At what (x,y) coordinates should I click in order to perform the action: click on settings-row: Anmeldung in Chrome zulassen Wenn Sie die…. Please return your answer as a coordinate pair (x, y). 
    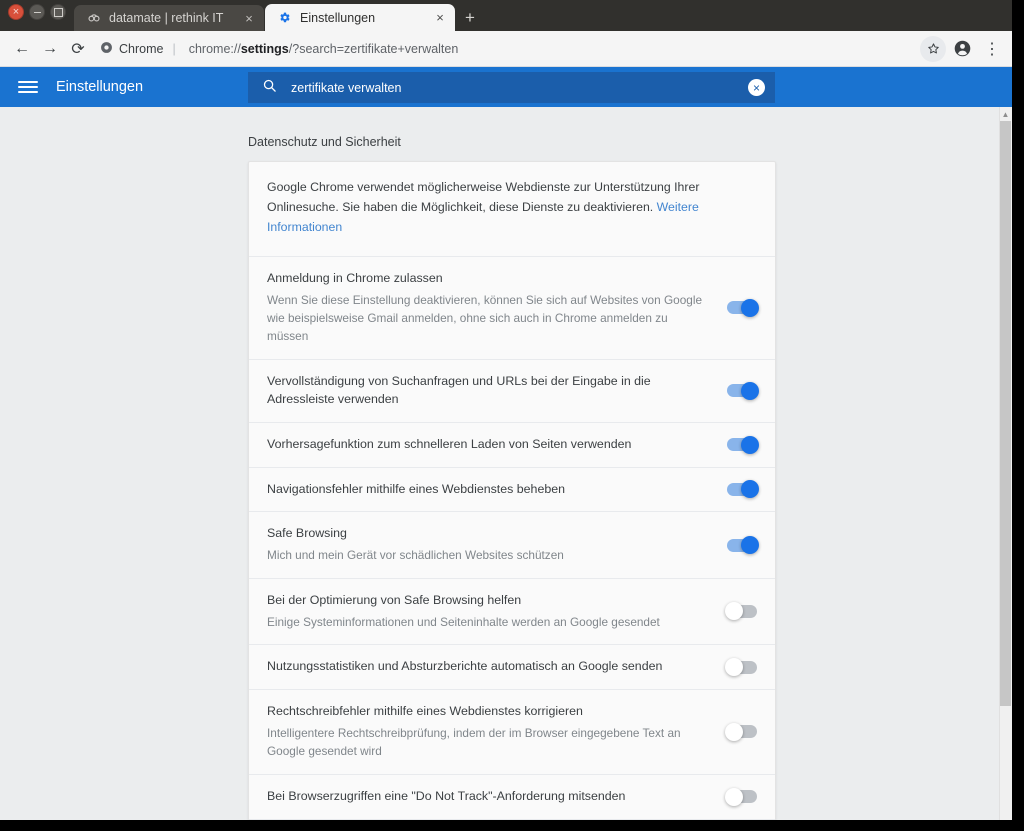
    Looking at the image, I should click on (512, 308).